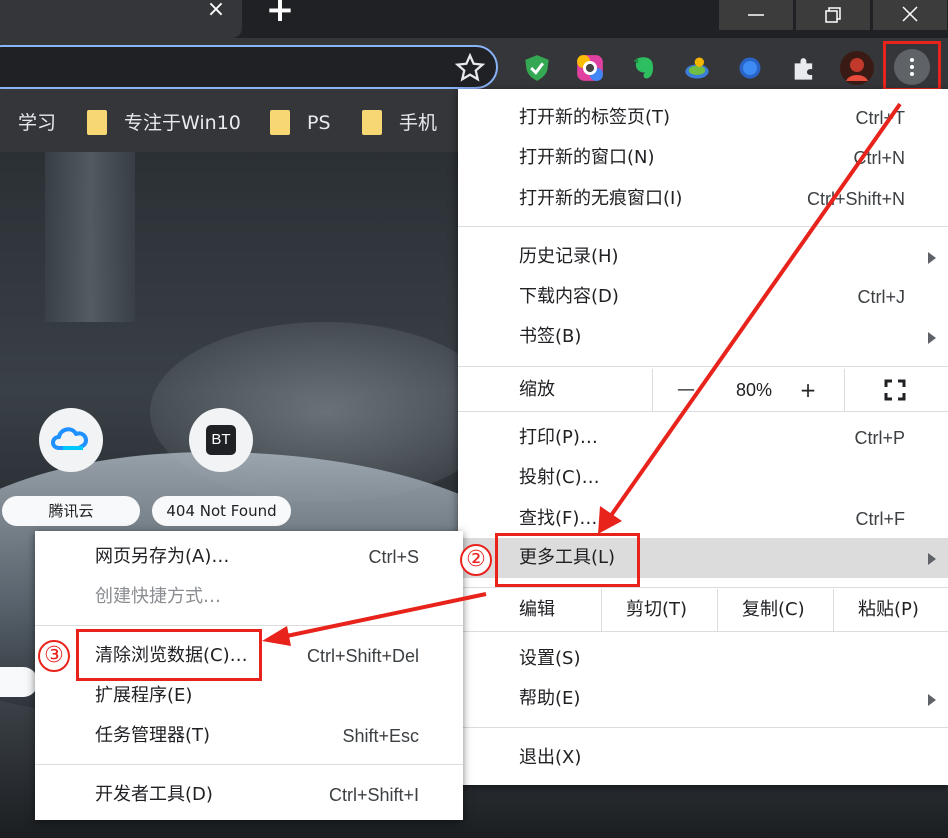 This screenshot has width=948, height=838. What do you see at coordinates (855, 199) in the screenshot?
I see `menu-shortcut: Ctrl+Shift+N` at bounding box center [855, 199].